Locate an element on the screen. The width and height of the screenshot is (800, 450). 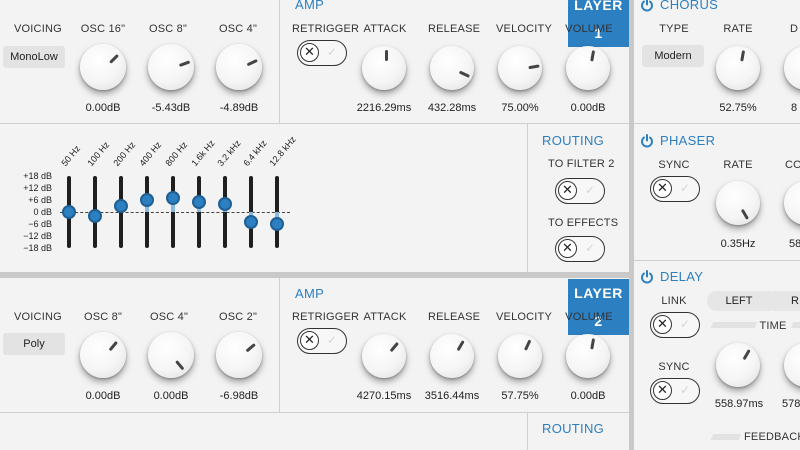
osc-label: OSC 16" is located at coordinates (103, 29).